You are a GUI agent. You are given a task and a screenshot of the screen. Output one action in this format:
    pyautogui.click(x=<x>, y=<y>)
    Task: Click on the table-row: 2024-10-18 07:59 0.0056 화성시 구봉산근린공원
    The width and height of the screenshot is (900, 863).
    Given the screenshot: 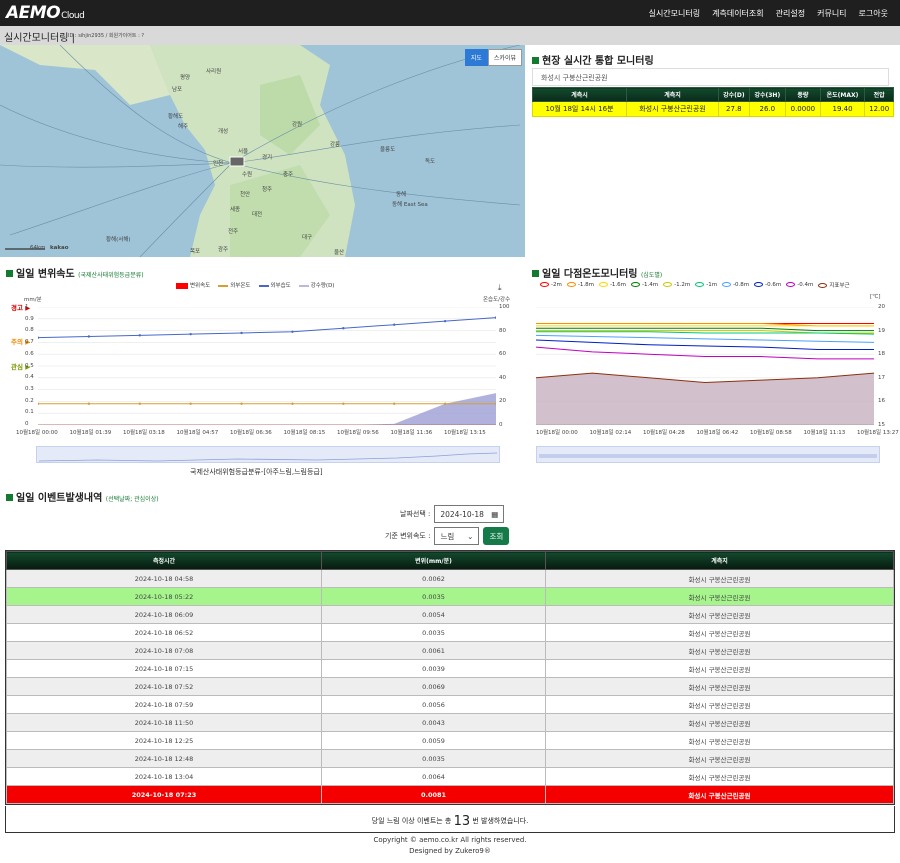 What is the action you would take?
    pyautogui.click(x=450, y=704)
    